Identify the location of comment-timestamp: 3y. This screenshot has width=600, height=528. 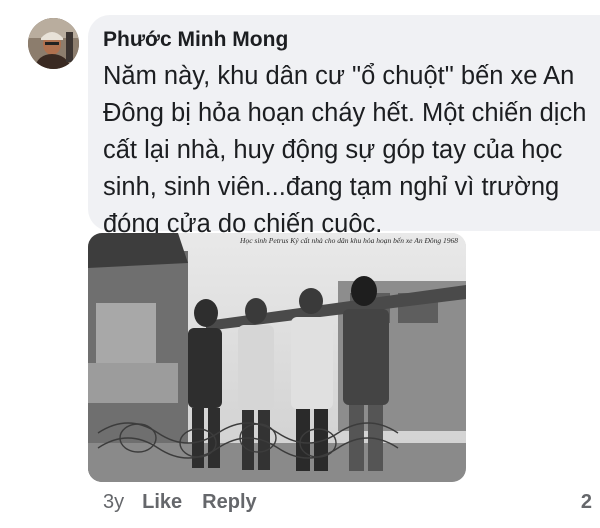
(113, 502).